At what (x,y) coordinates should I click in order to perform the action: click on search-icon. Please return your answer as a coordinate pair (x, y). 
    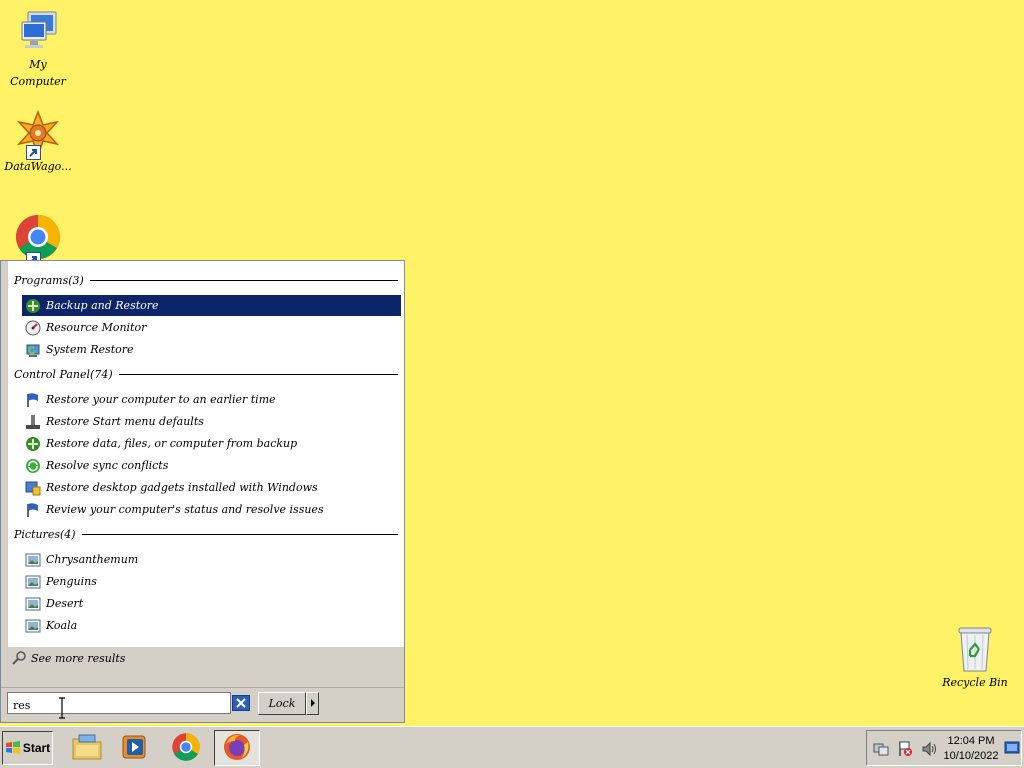
    Looking at the image, I should click on (19, 658).